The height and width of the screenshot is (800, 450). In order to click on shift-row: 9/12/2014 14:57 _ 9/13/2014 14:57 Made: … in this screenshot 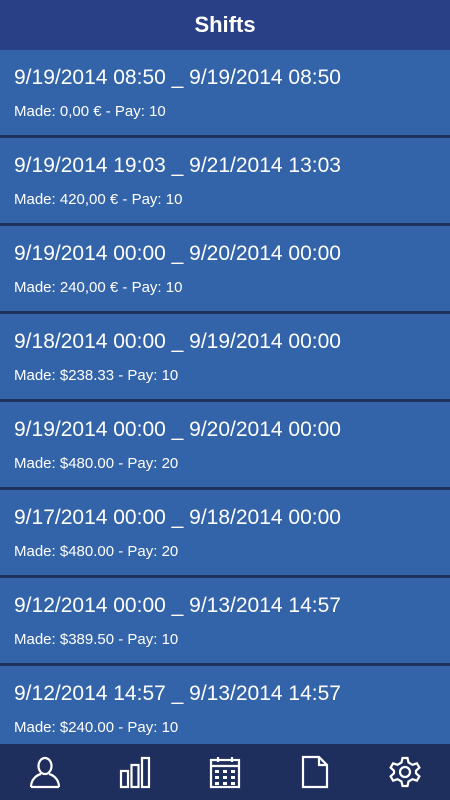, I will do `click(225, 705)`.